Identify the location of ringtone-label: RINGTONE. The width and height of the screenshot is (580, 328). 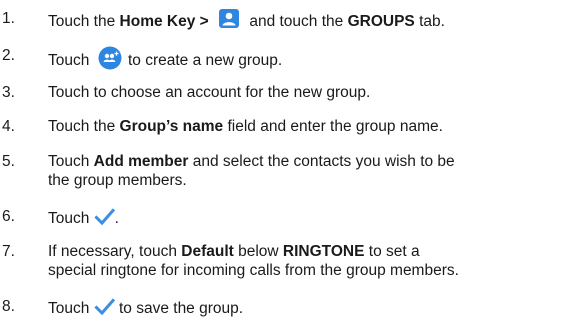
(323, 251).